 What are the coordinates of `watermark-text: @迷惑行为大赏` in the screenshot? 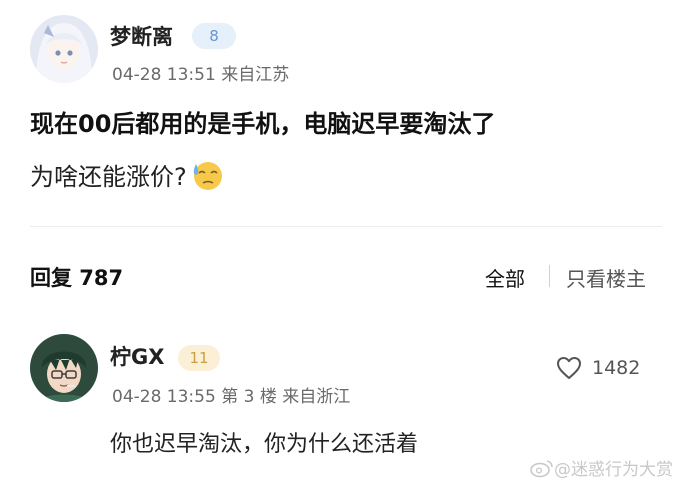 It's located at (613, 470).